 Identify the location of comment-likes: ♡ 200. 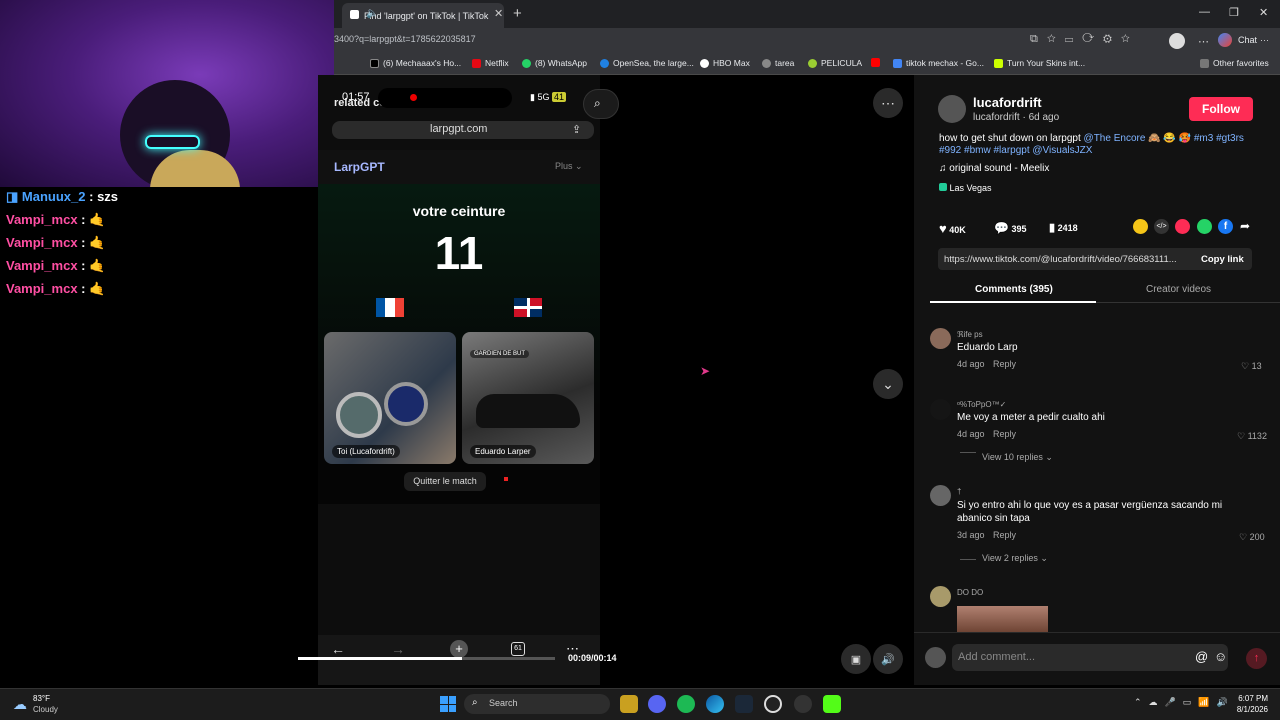
(1252, 537).